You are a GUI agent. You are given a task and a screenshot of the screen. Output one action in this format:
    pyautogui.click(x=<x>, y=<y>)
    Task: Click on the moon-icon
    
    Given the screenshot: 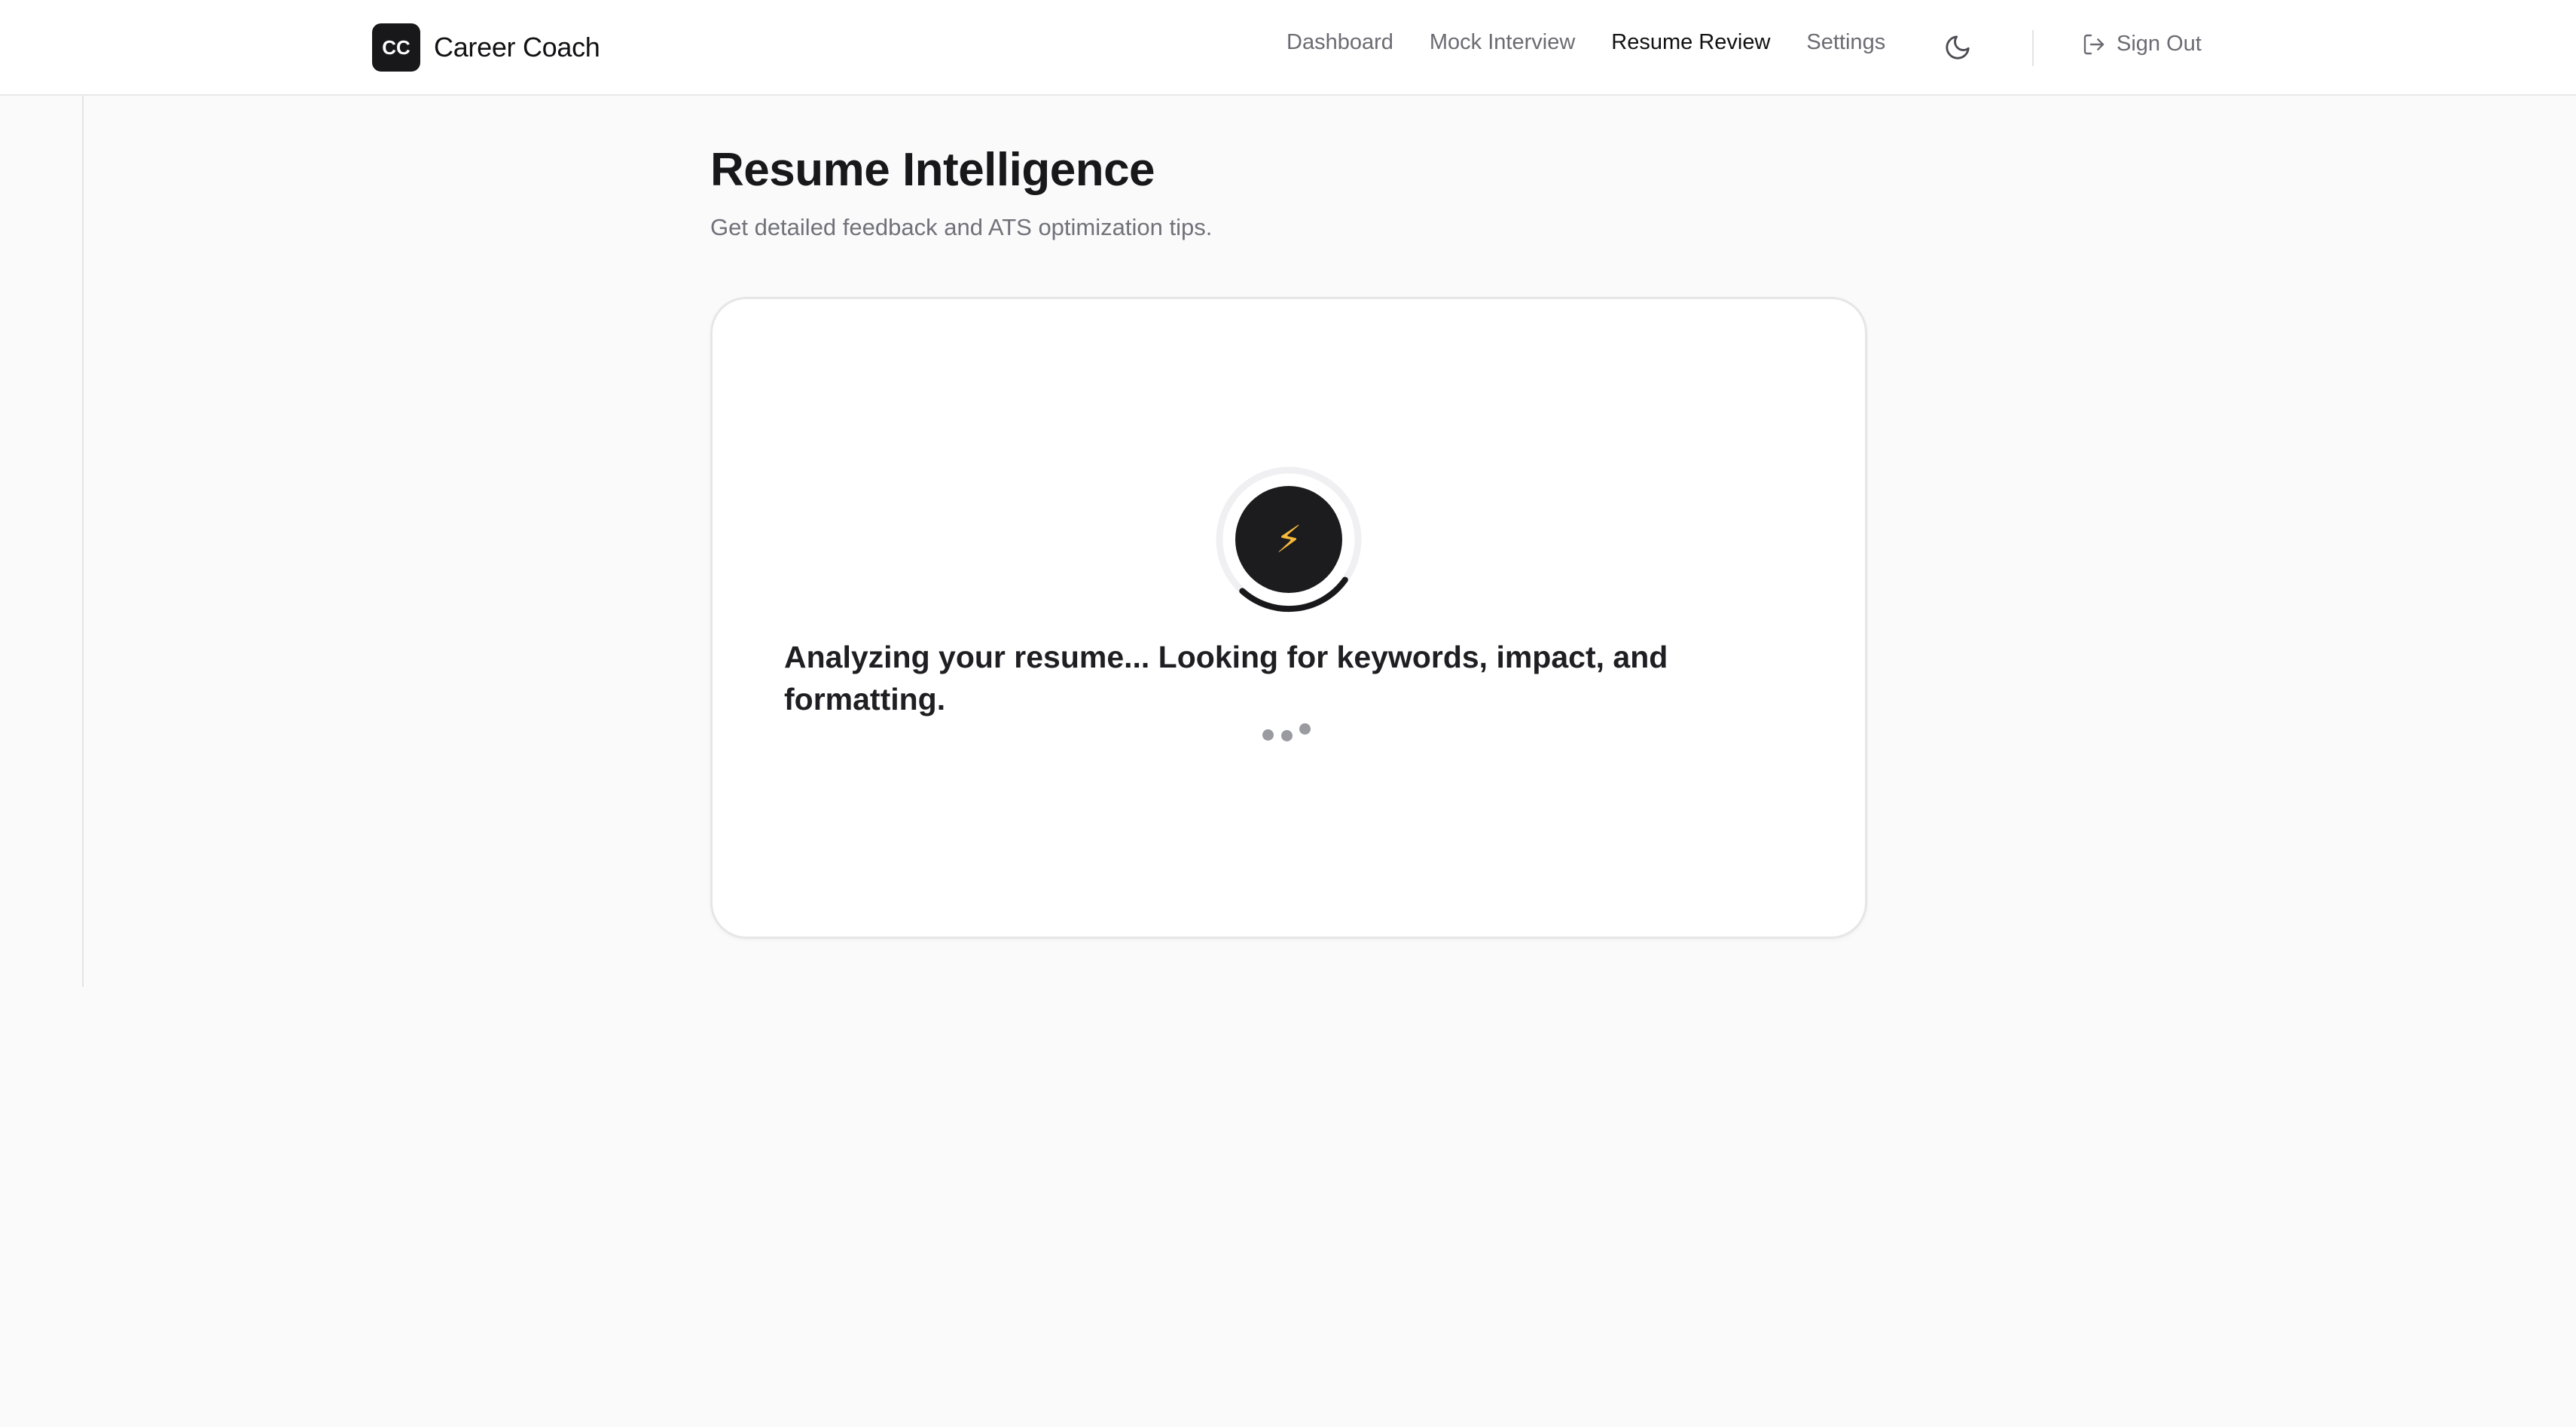 What is the action you would take?
    pyautogui.click(x=1958, y=47)
    